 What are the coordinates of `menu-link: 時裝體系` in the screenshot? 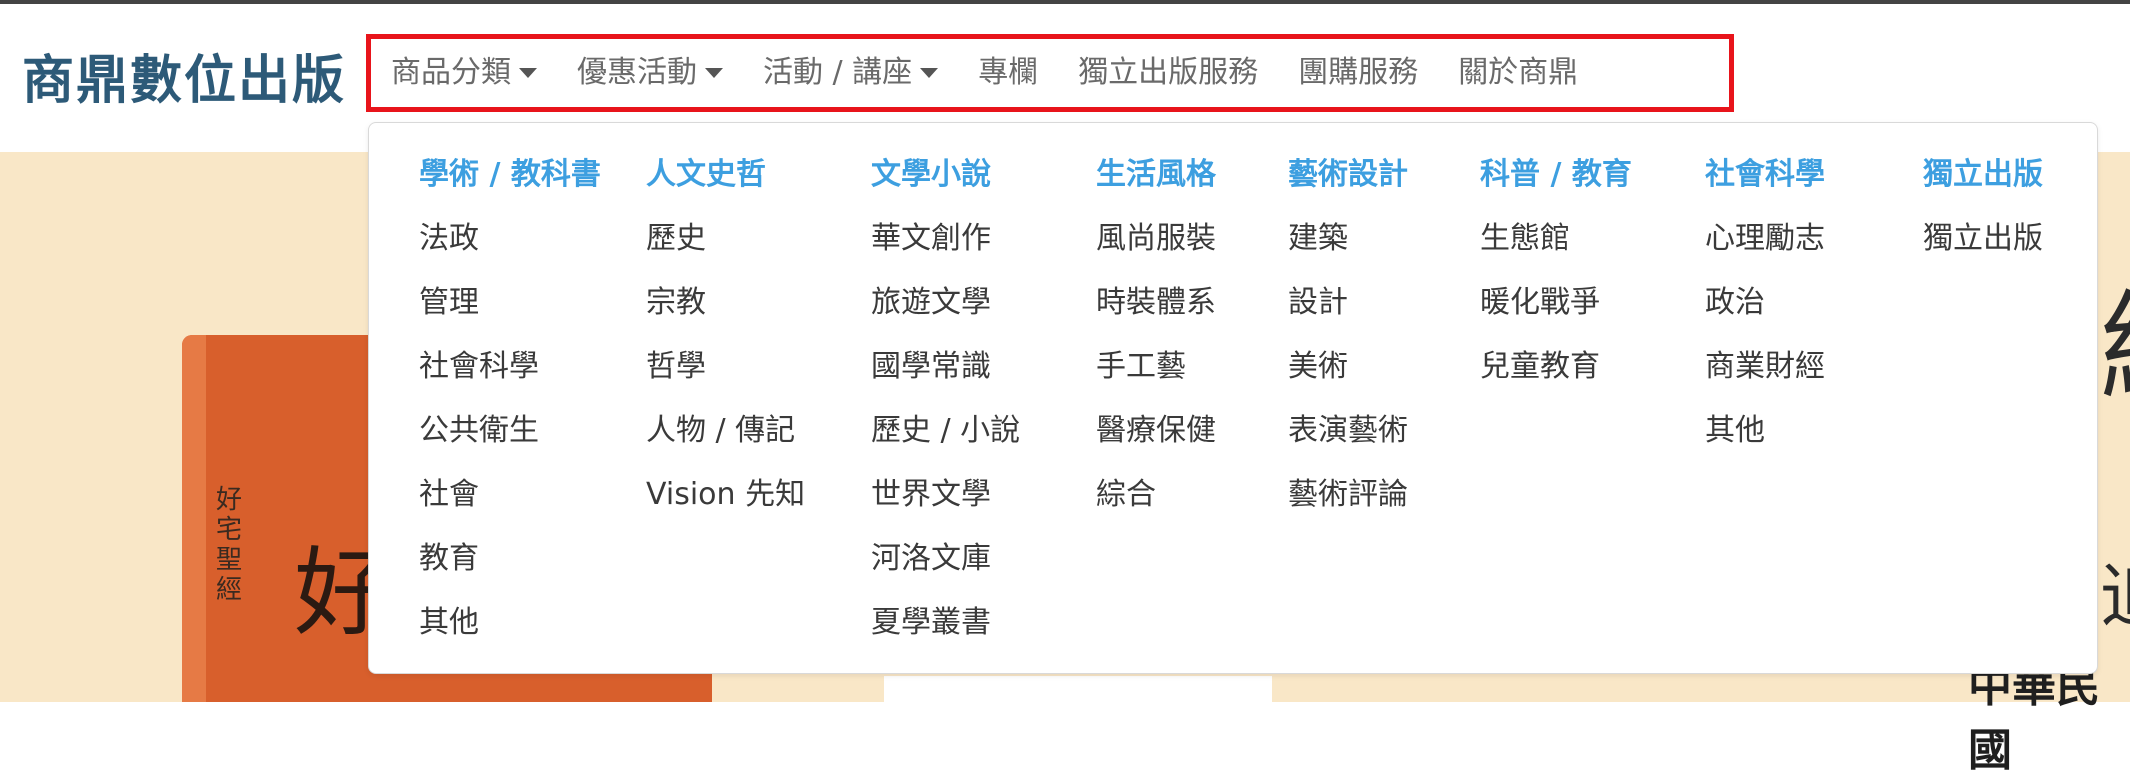 It's located at (1156, 303).